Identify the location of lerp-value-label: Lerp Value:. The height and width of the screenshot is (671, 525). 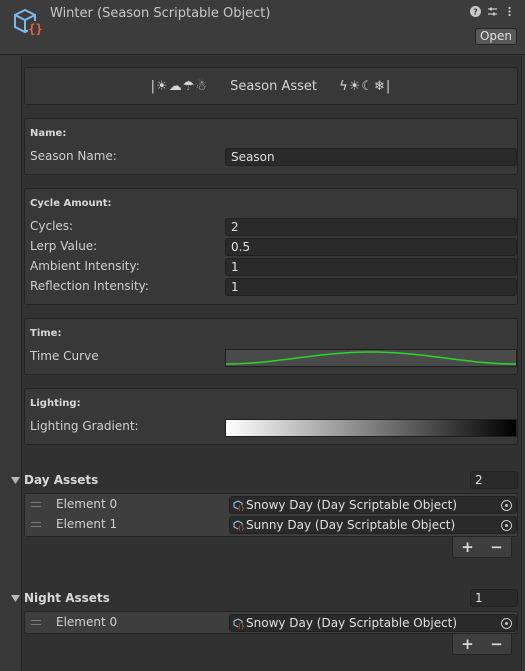
(64, 246).